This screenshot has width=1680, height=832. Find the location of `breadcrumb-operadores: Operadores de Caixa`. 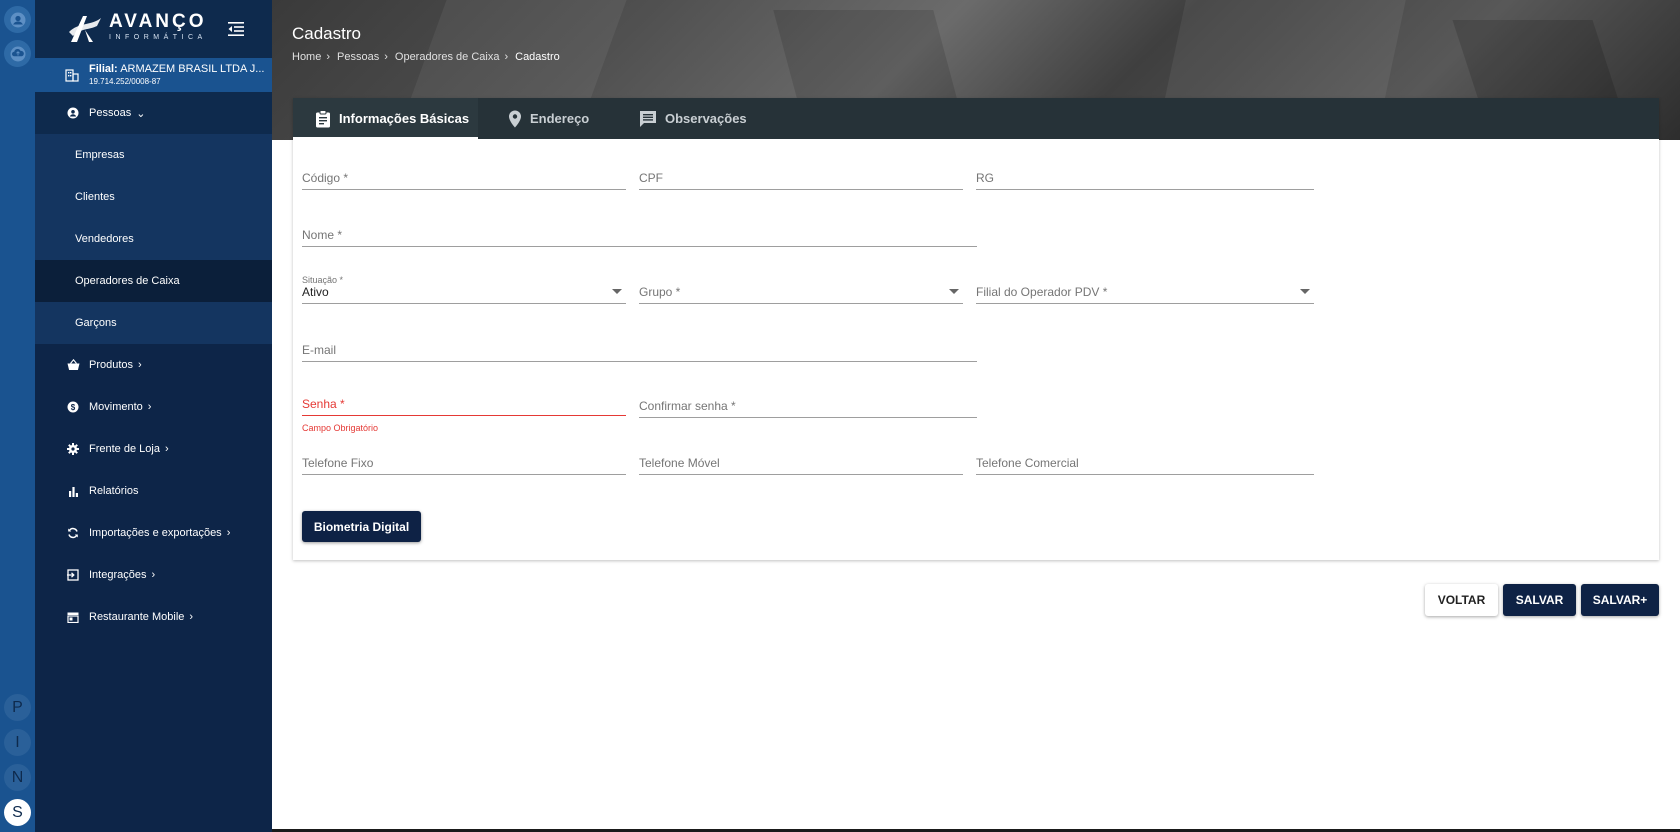

breadcrumb-operadores: Operadores de Caixa is located at coordinates (447, 57).